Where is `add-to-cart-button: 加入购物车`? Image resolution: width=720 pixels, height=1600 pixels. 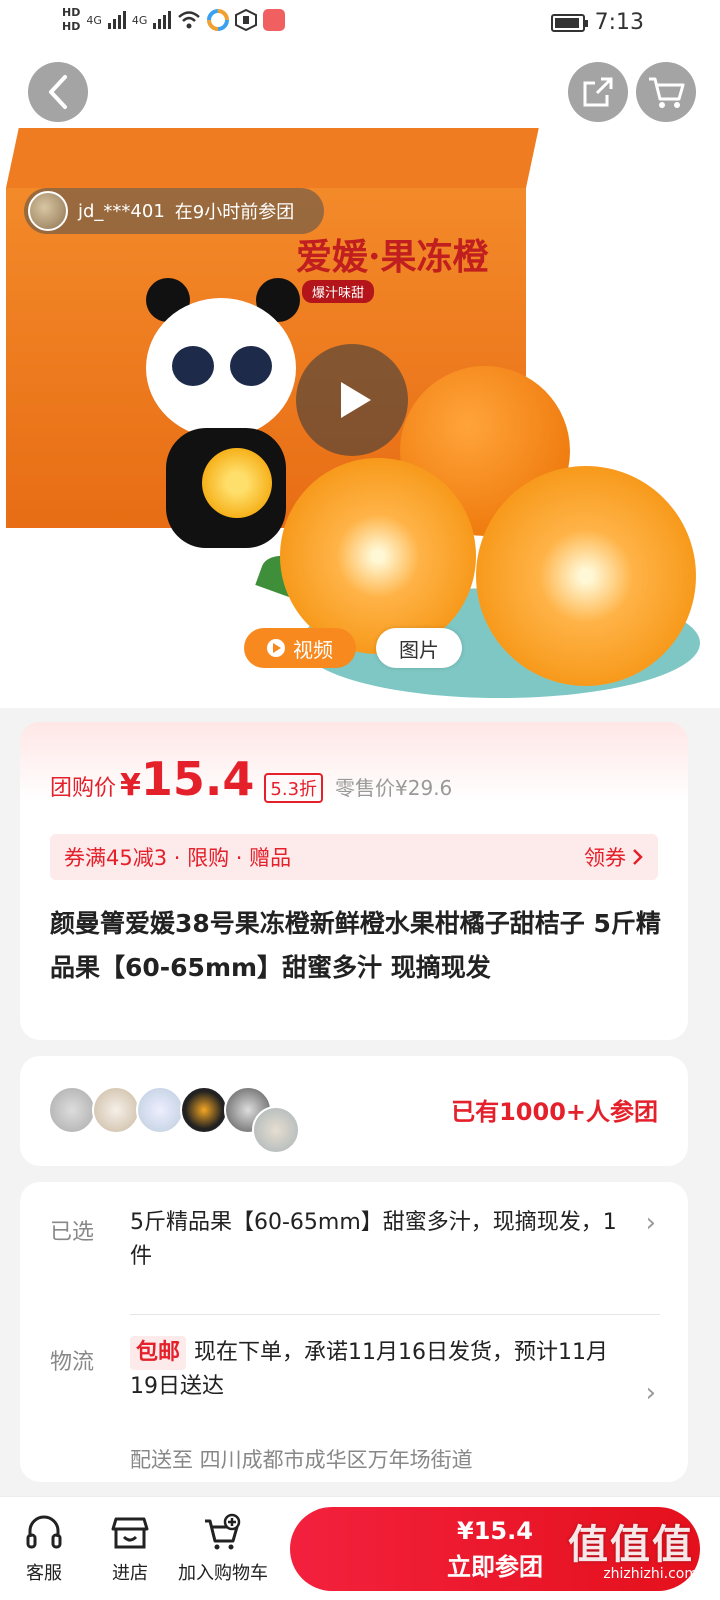
add-to-cart-button: 加入购物车 is located at coordinates (223, 1549).